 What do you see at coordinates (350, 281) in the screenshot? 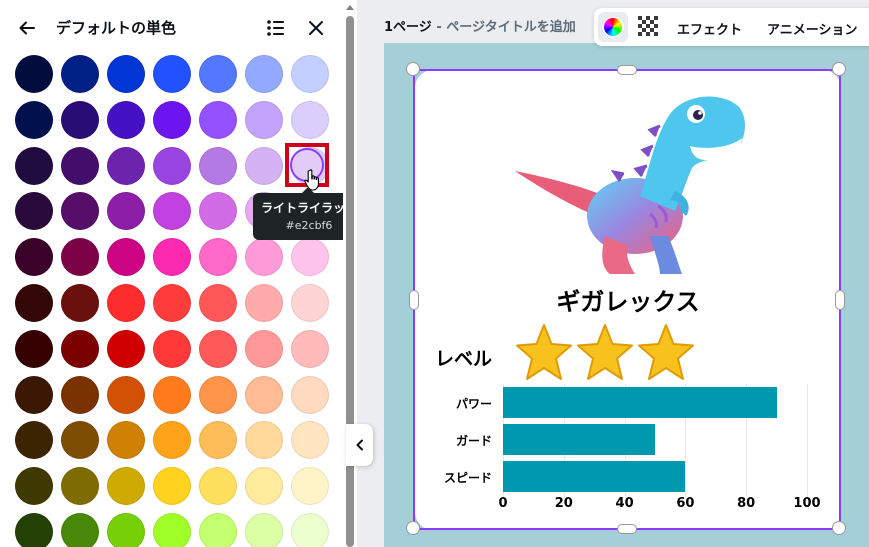
I see `scrollbar-thumb` at bounding box center [350, 281].